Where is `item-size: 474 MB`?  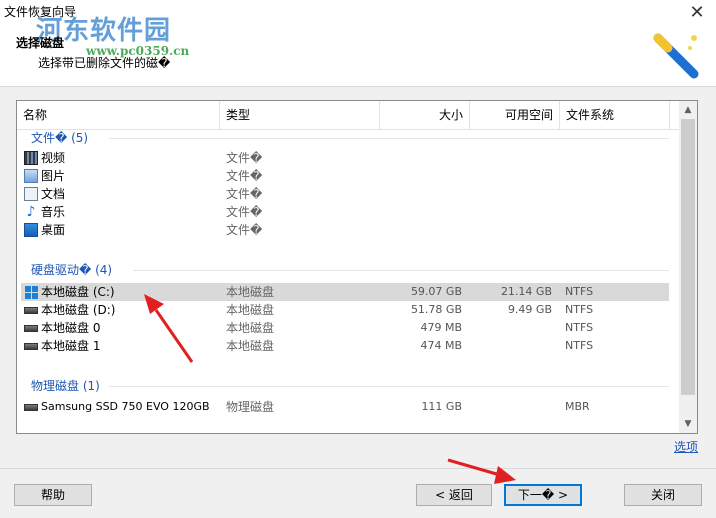 item-size: 474 MB is located at coordinates (441, 345).